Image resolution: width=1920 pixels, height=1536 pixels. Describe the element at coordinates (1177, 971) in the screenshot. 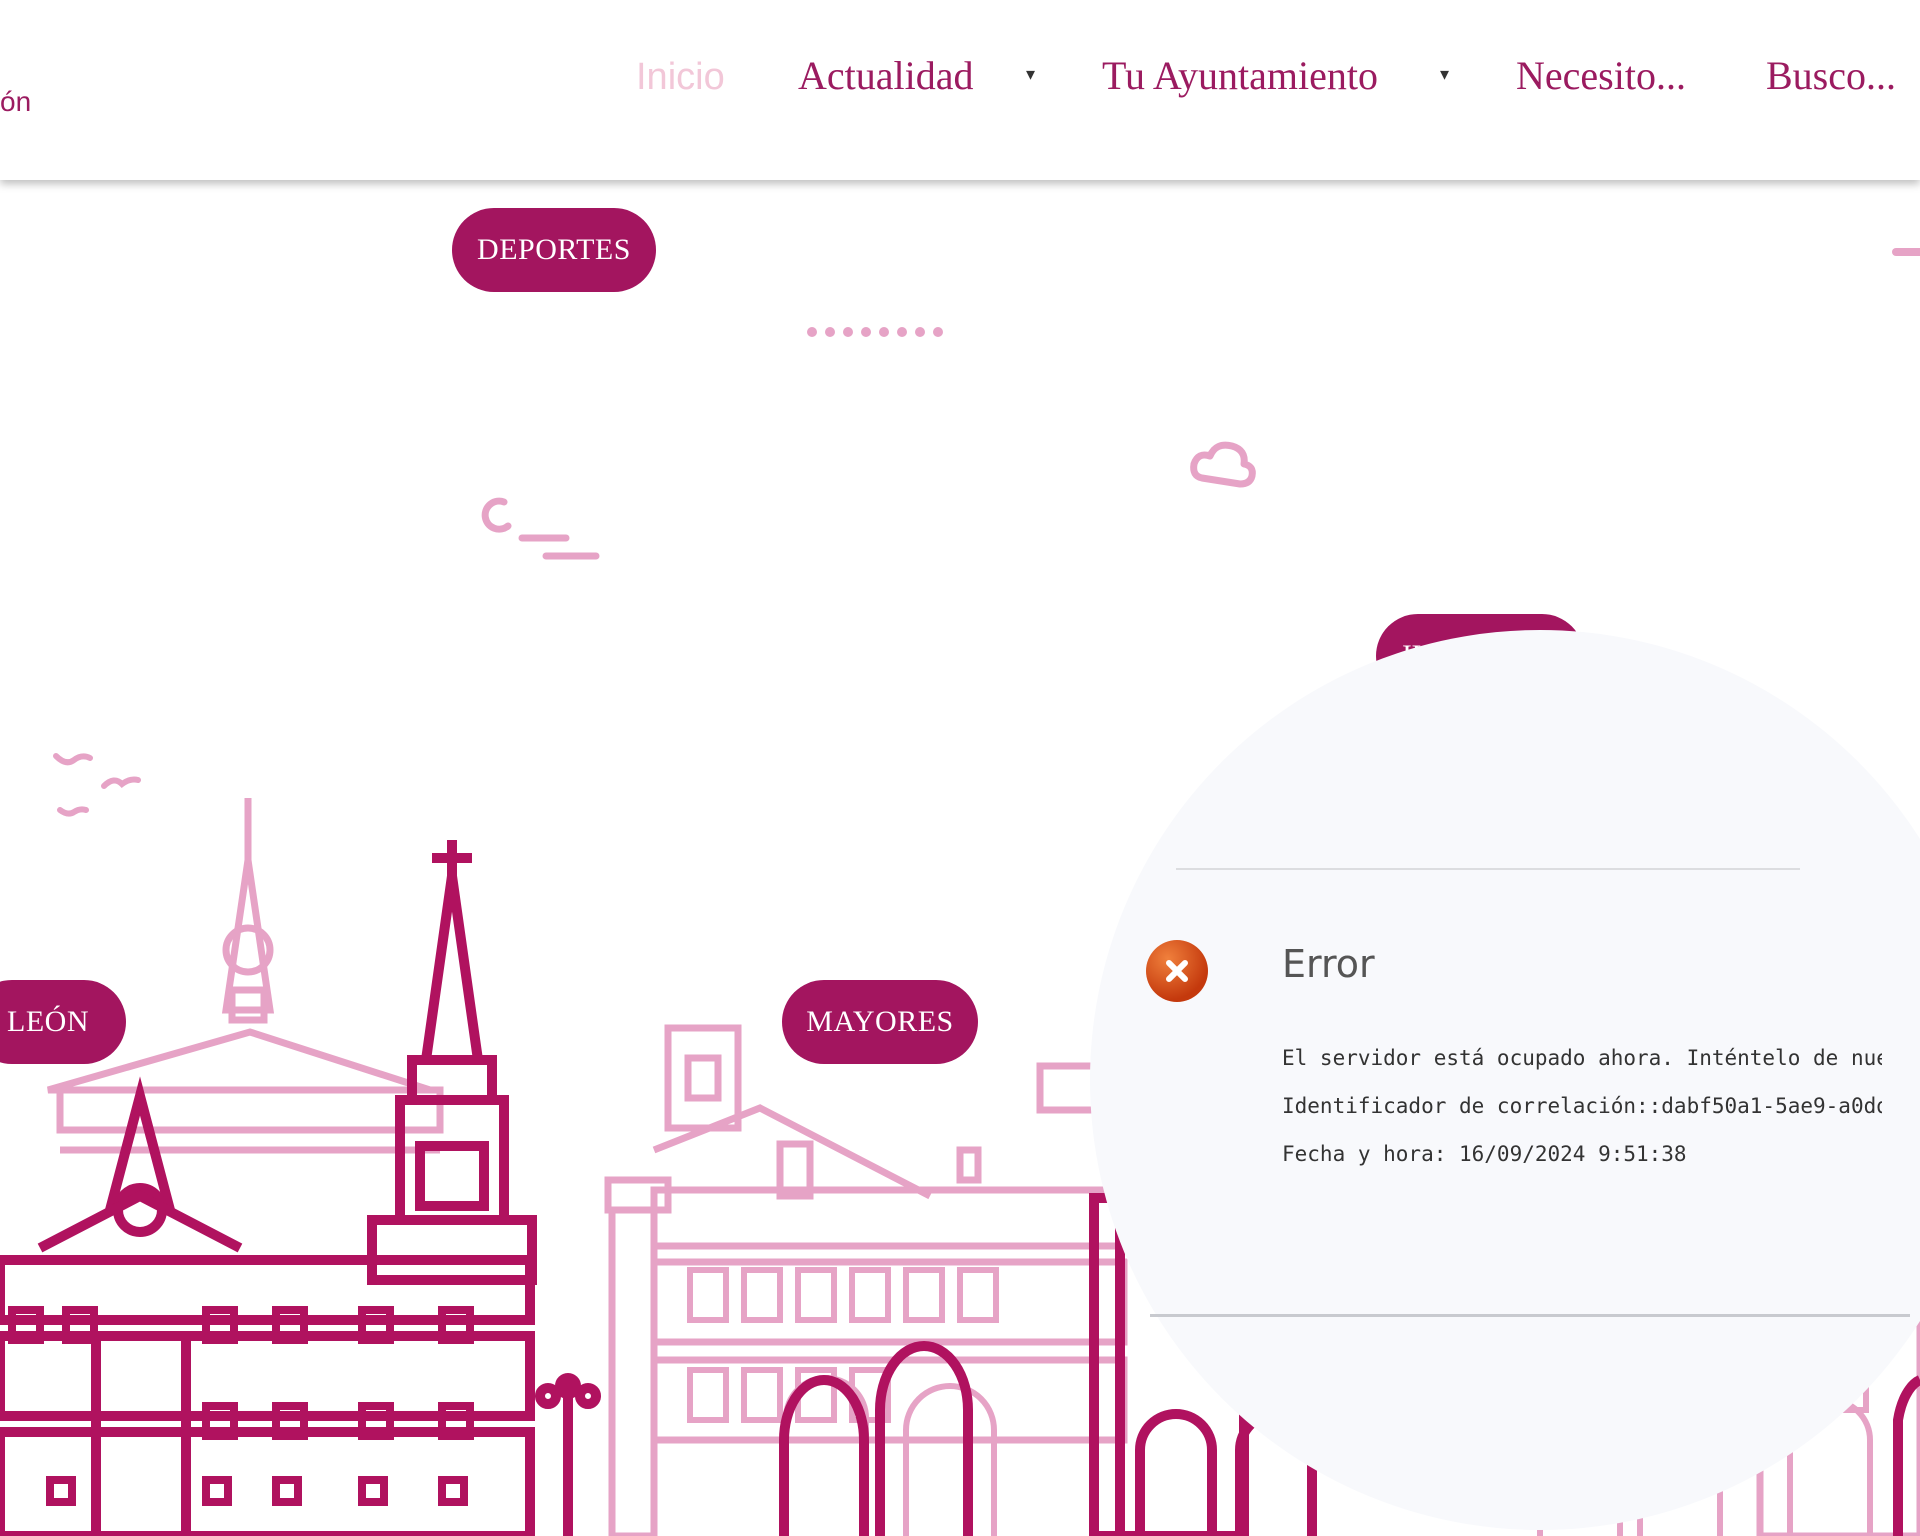

I see `error-close-icon` at that location.